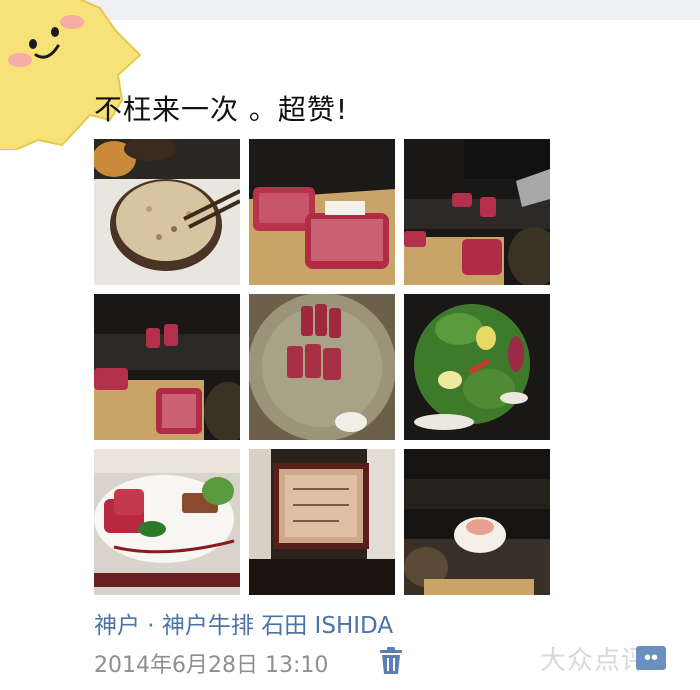  Describe the element at coordinates (167, 367) in the screenshot. I see `photo-4-beef-grill` at that location.